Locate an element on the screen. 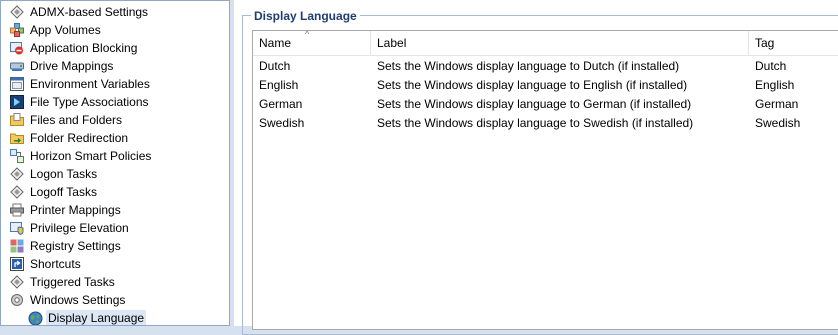  application-blocking-icon is located at coordinates (17, 48).